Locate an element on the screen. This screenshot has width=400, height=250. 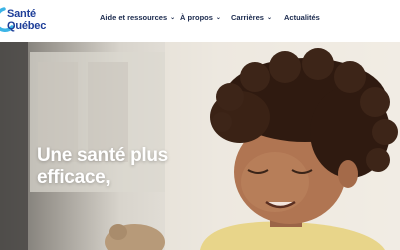
hero-headline: Une santé plus efficace, is located at coordinates (137, 167).